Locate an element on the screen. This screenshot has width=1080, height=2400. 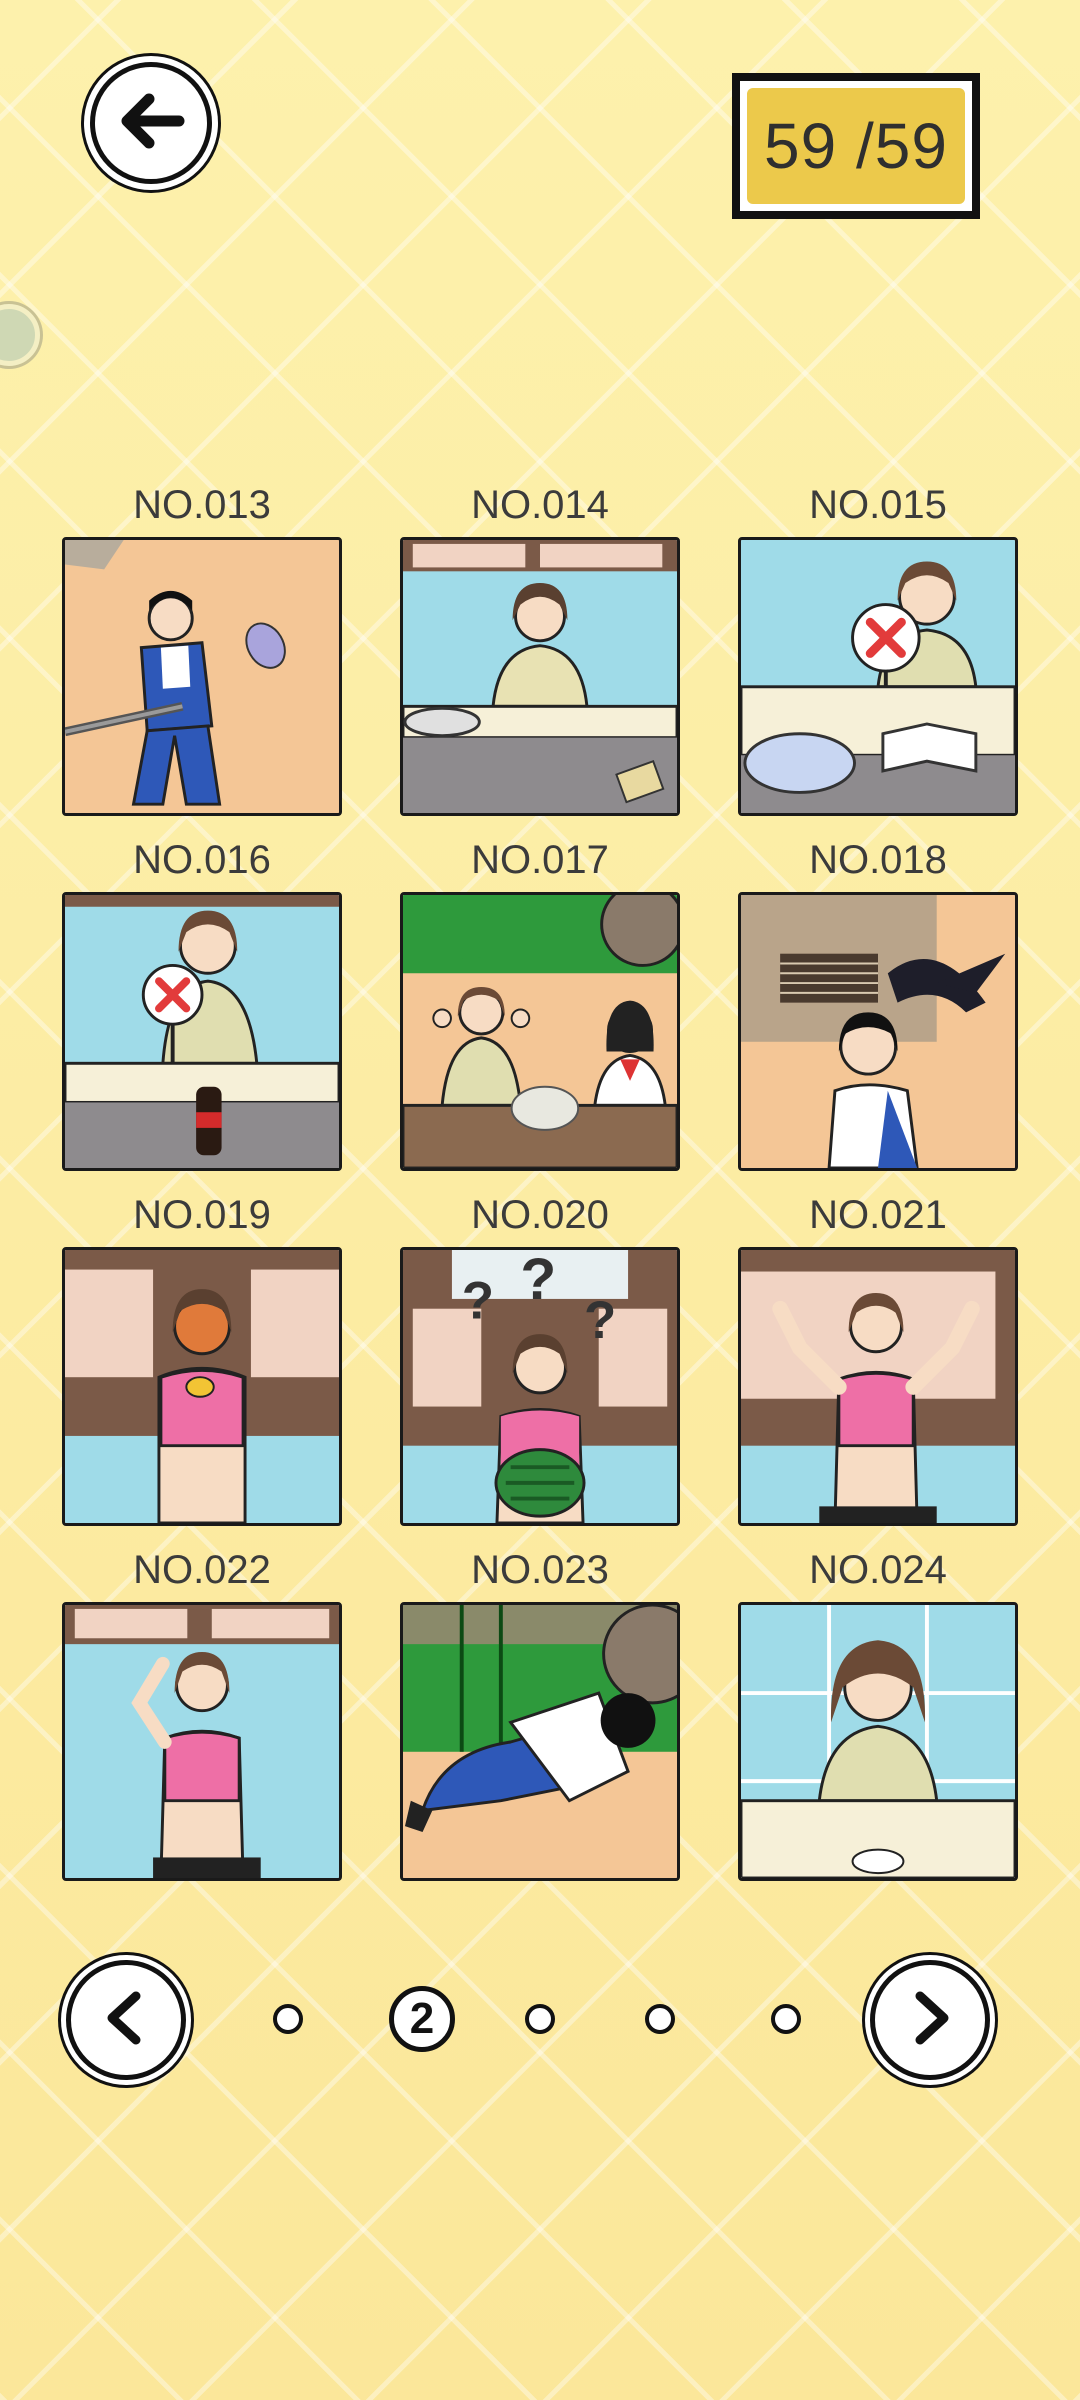
arrow-left-icon is located at coordinates (151, 123).